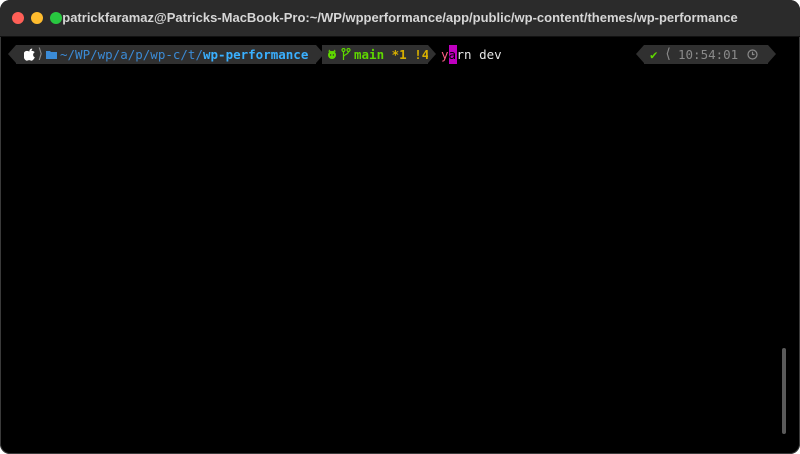 Image resolution: width=800 pixels, height=454 pixels. Describe the element at coordinates (29, 54) in the screenshot. I see `apple-icon` at that location.